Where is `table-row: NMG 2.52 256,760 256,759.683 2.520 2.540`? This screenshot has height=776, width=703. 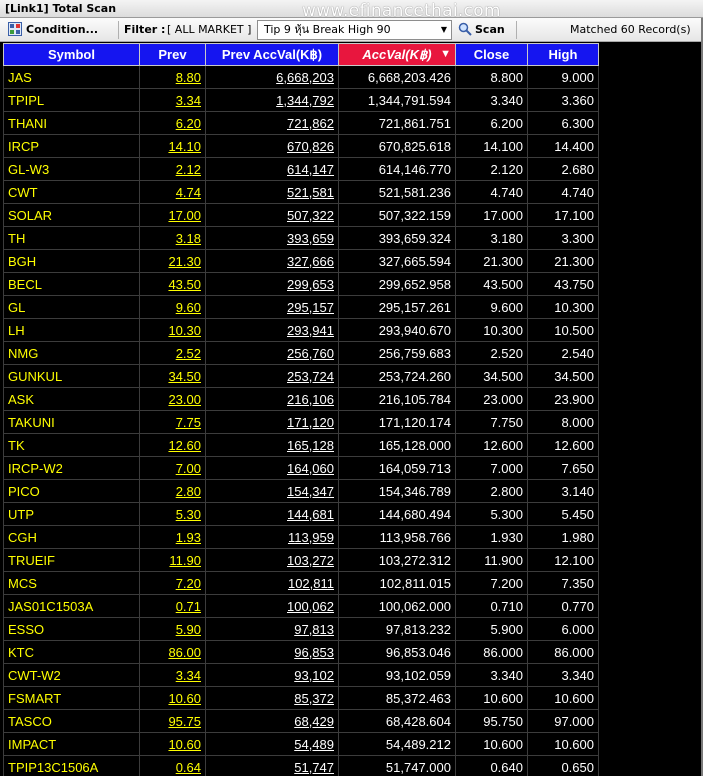 table-row: NMG 2.52 256,760 256,759.683 2.520 2.540 is located at coordinates (301, 353).